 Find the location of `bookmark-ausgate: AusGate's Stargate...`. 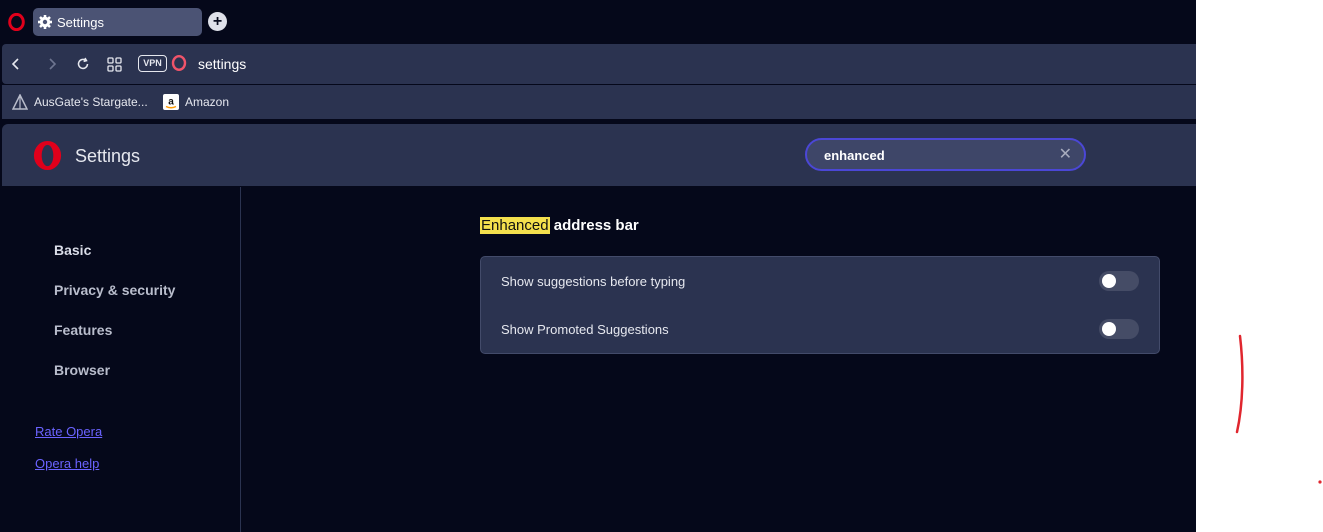

bookmark-ausgate: AusGate's Stargate... is located at coordinates (80, 102).